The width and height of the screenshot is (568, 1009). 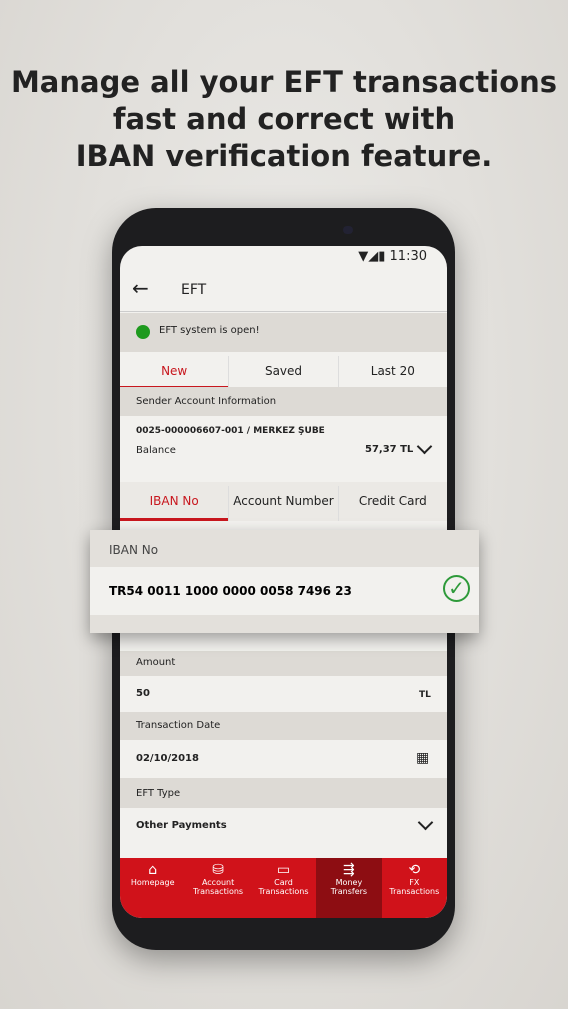 I want to click on section-label: Sender Account Information, so click(x=206, y=401).